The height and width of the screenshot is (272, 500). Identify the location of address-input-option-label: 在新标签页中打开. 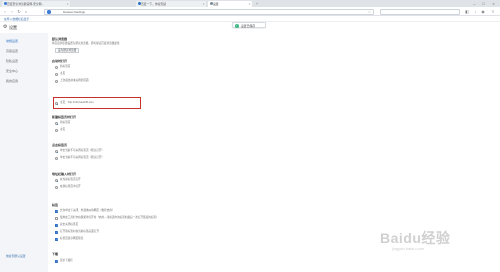
(70, 186).